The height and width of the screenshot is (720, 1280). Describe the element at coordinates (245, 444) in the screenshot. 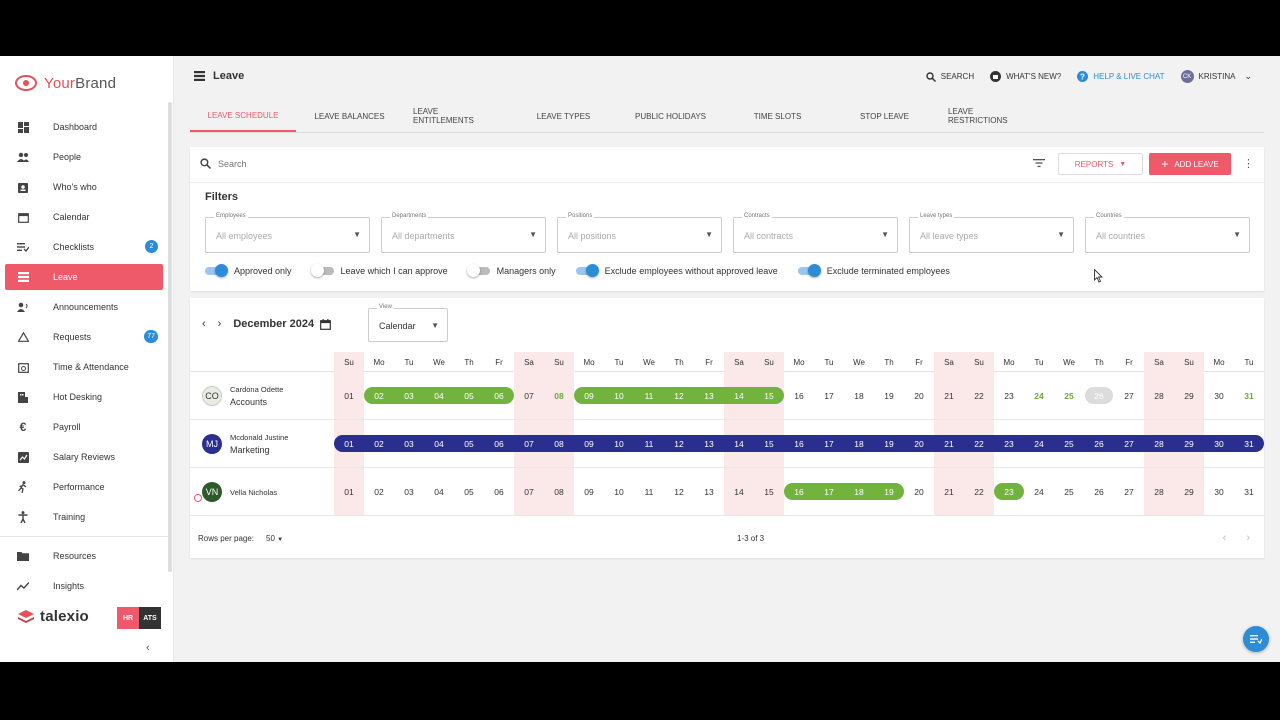

I see `employee-info: MJ Mcdonald Justine Marketing` at that location.